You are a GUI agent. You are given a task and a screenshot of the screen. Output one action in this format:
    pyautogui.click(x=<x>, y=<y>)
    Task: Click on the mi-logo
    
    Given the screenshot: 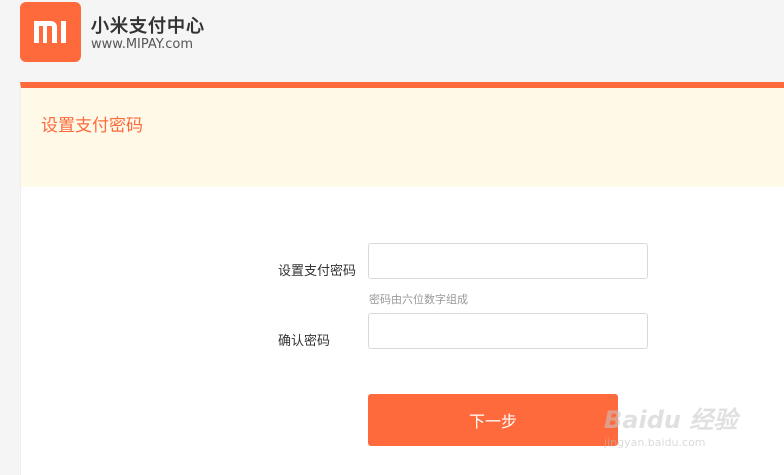 What is the action you would take?
    pyautogui.click(x=50, y=32)
    